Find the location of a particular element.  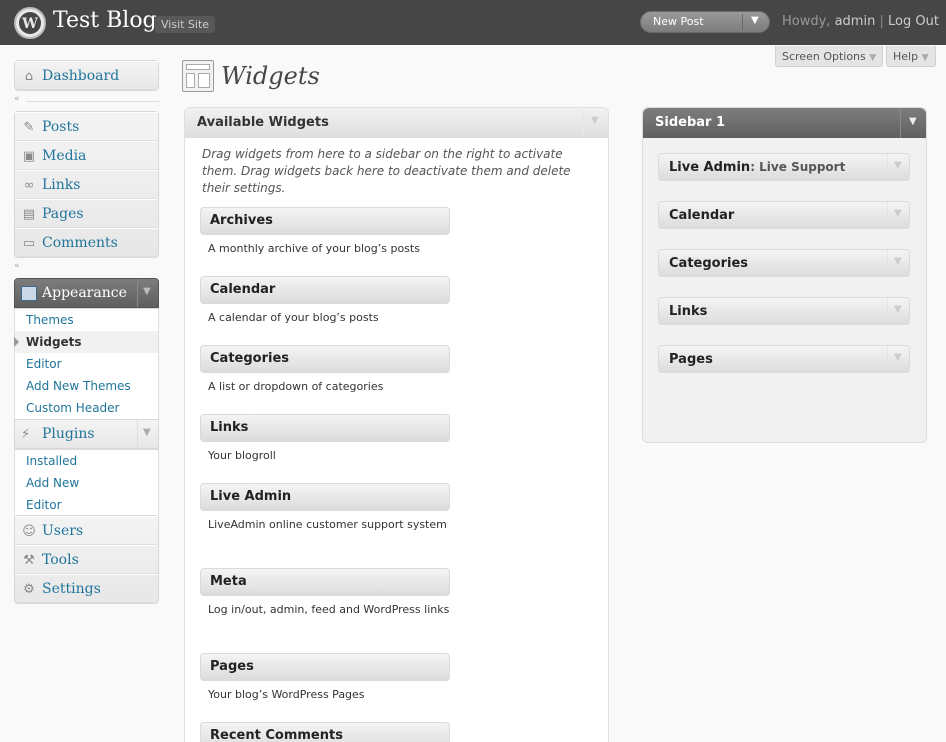

available-widgets-header: Available Widgets ▼ is located at coordinates (396, 123).